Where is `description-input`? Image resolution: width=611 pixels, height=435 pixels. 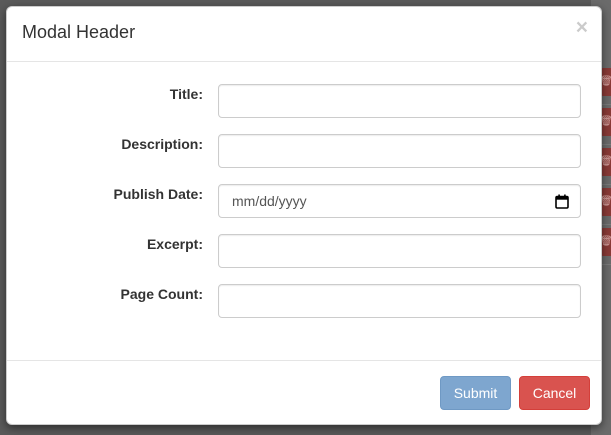
description-input is located at coordinates (399, 151).